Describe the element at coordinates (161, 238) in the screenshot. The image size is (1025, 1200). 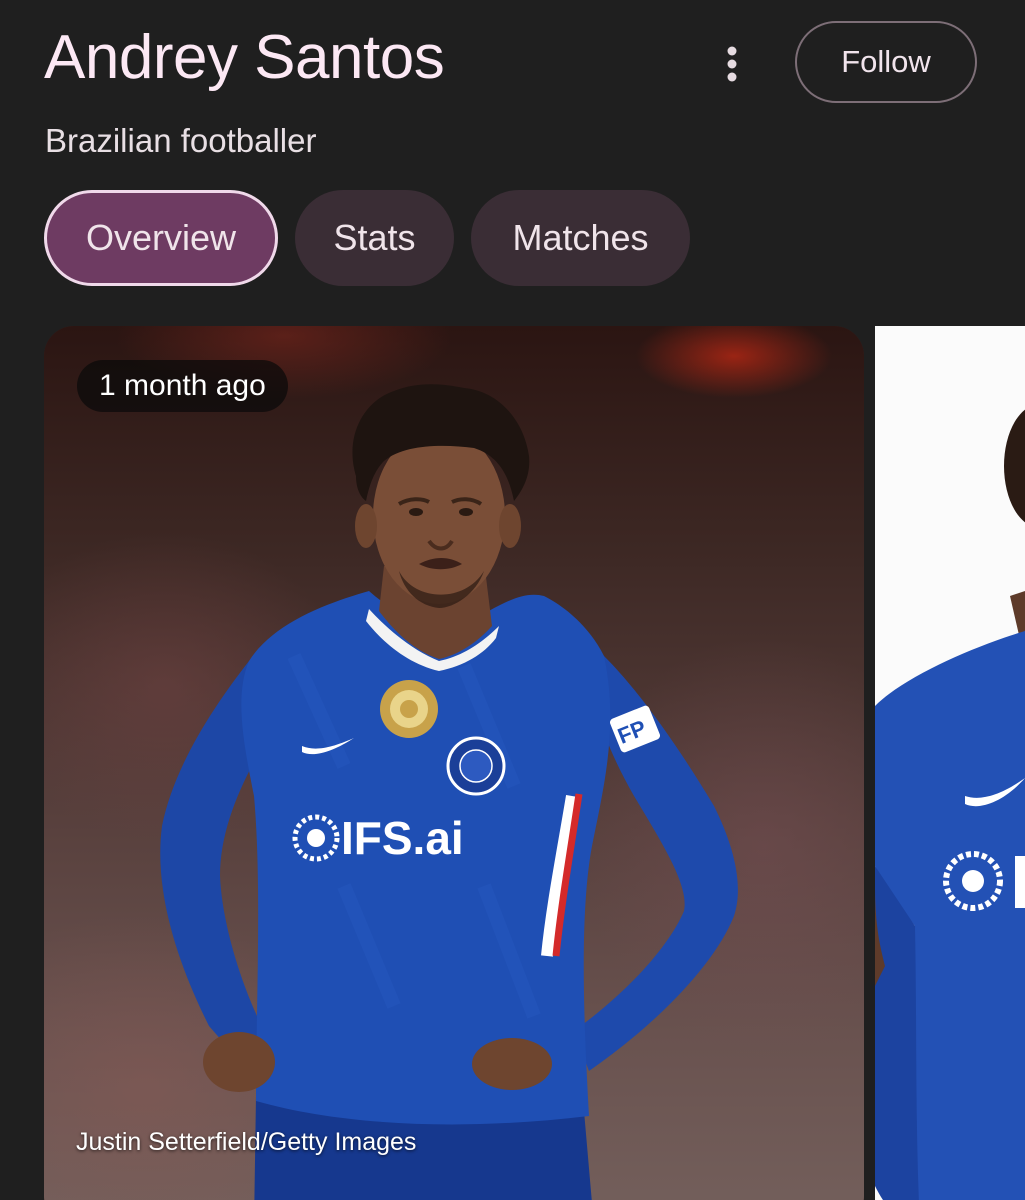
I see `tab-overview: Overview` at that location.